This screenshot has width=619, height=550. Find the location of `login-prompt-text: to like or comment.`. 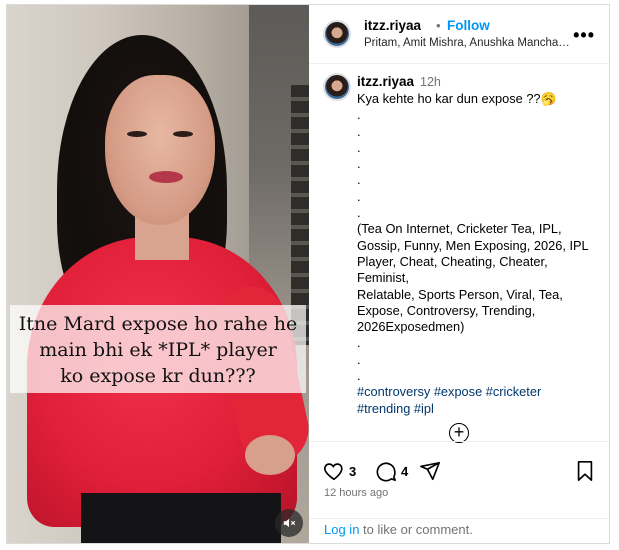

login-prompt-text: to like or comment. is located at coordinates (416, 529).